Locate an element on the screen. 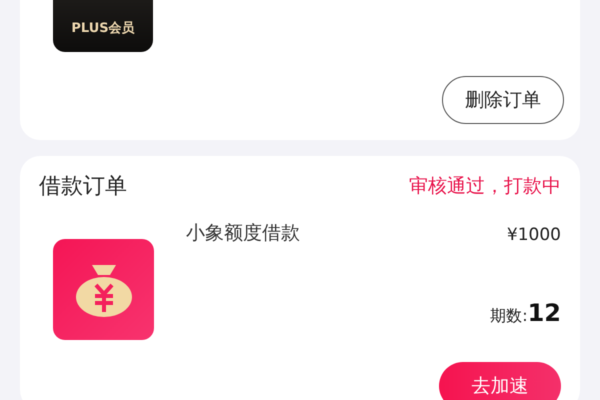  term-label: 期数: is located at coordinates (509, 315).